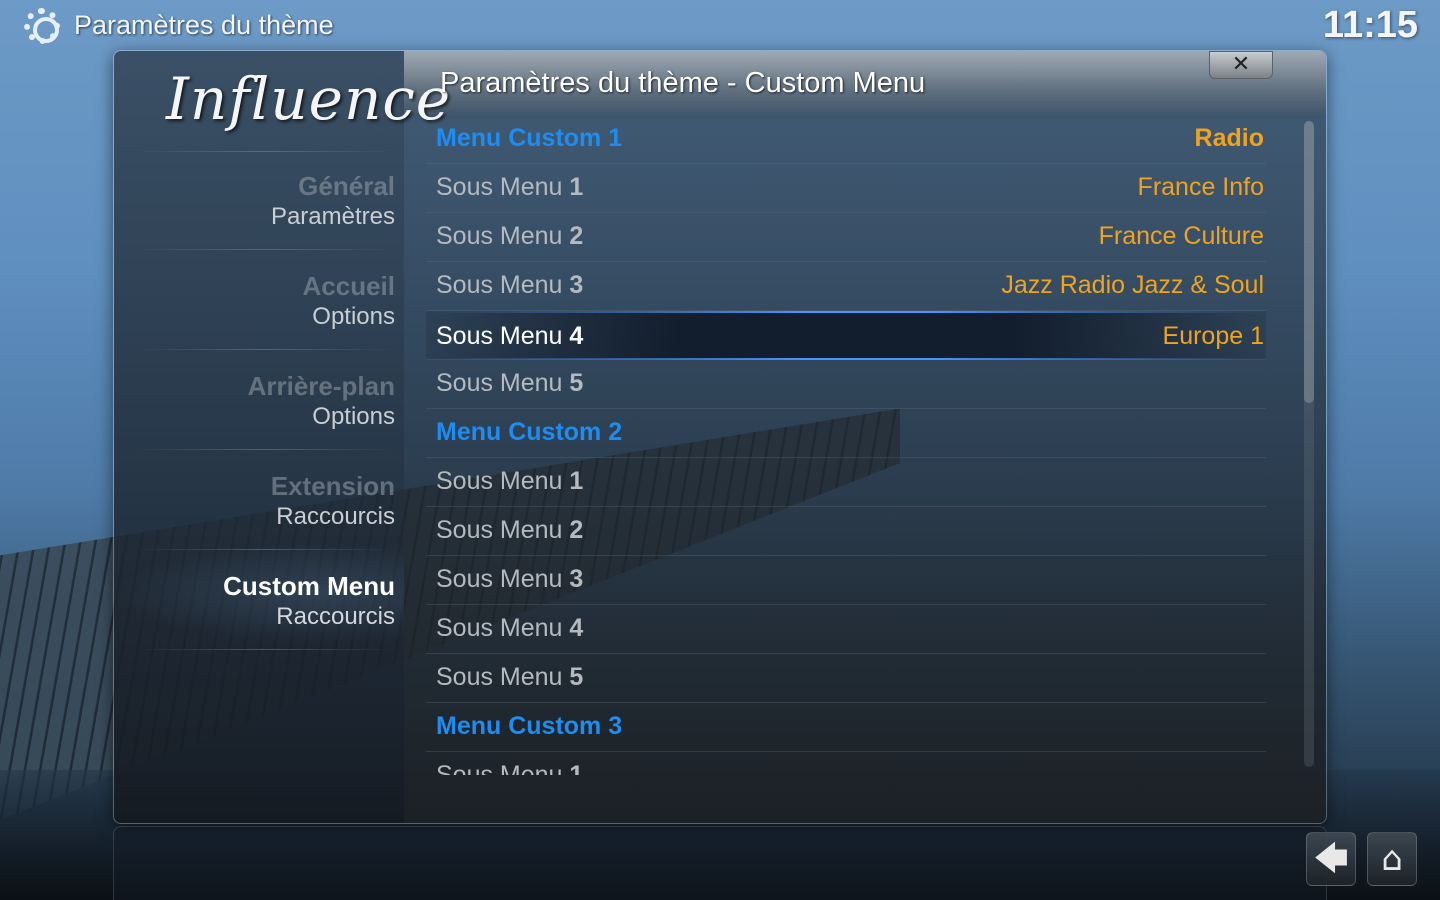 The image size is (1440, 900). What do you see at coordinates (1309, 262) in the screenshot?
I see `scrollbar-thumb` at bounding box center [1309, 262].